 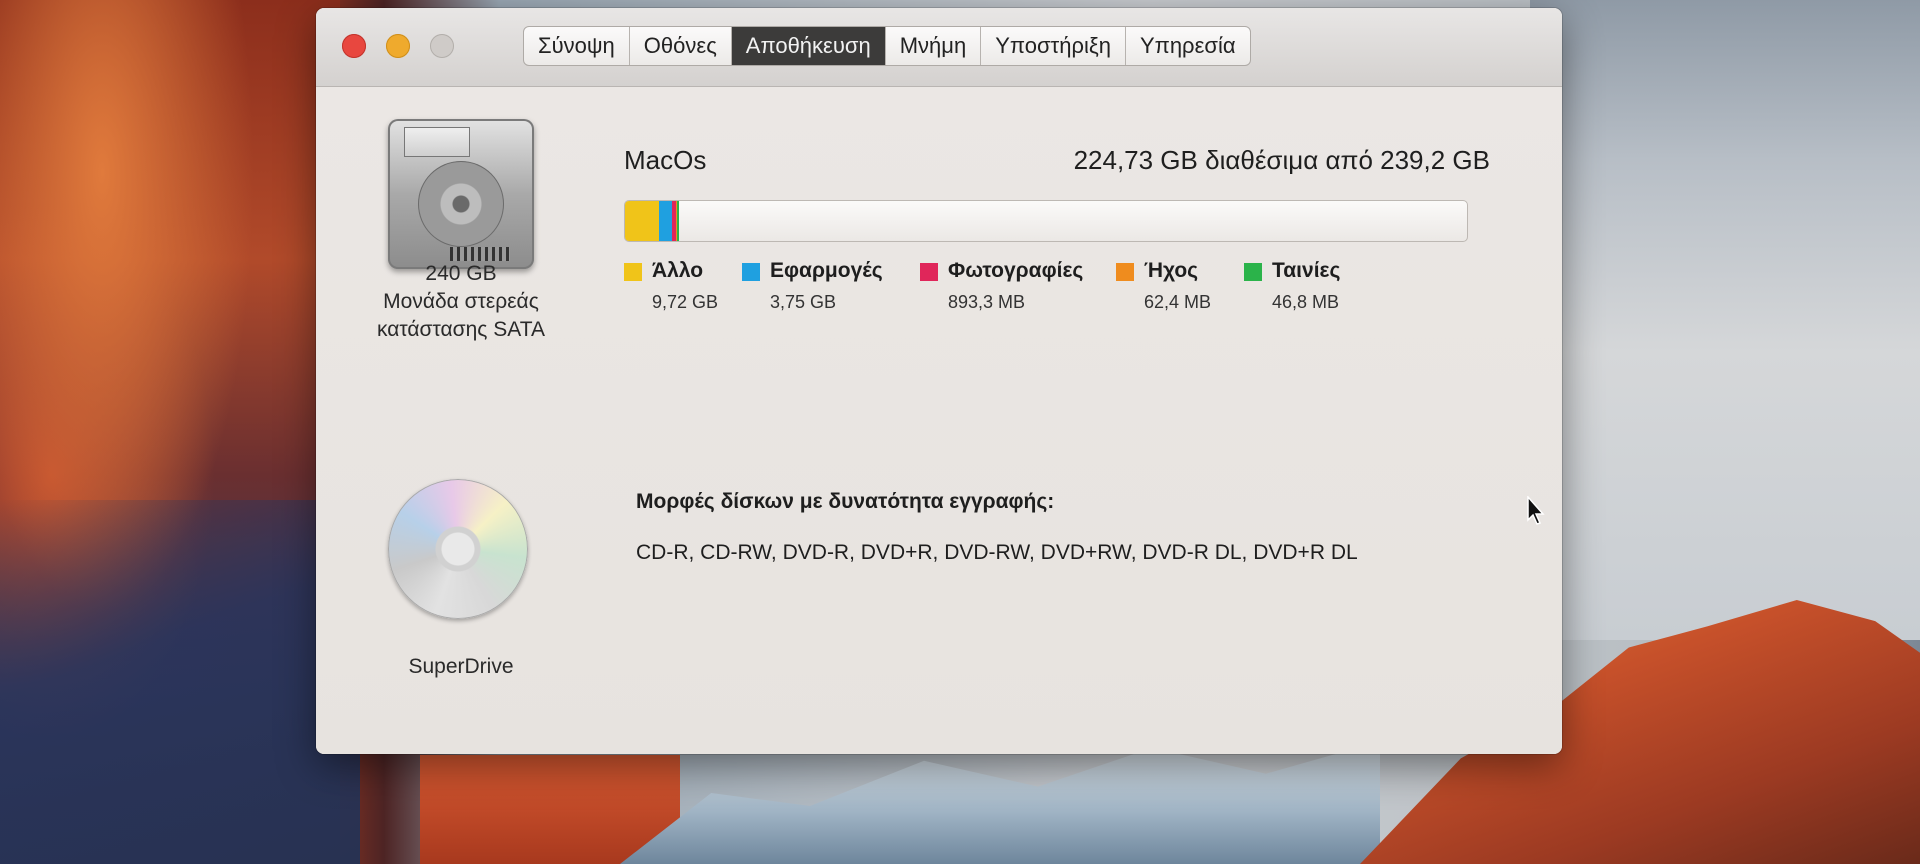 I want to click on volume-free-space: 224,73 GB διαθέσιμα από 239,2 GB, so click(x=1281, y=160).